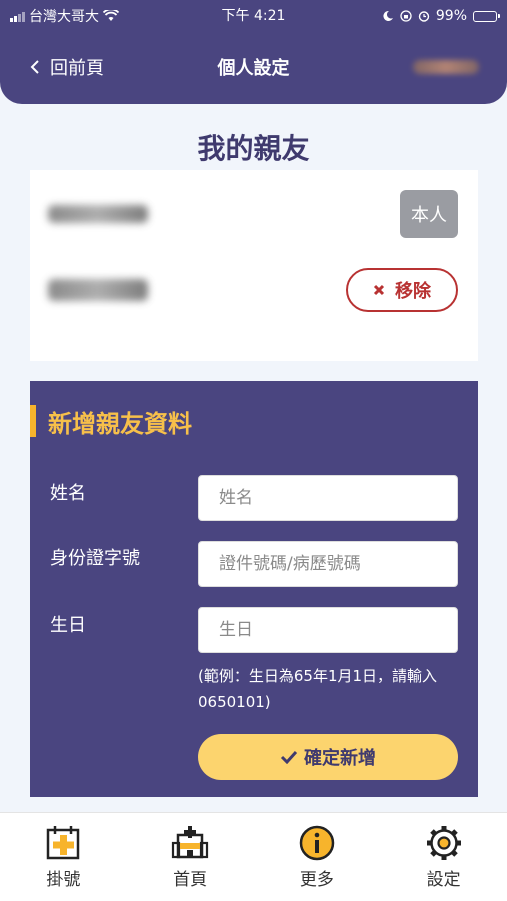 The width and height of the screenshot is (507, 901). I want to click on heading-accent-bar, so click(33, 421).